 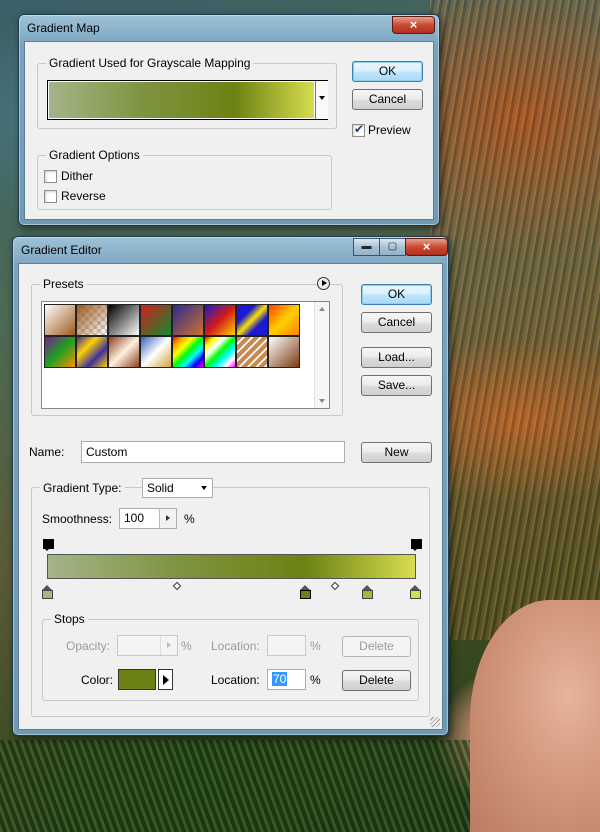 I want to click on opacity-stop-right, so click(x=416, y=545).